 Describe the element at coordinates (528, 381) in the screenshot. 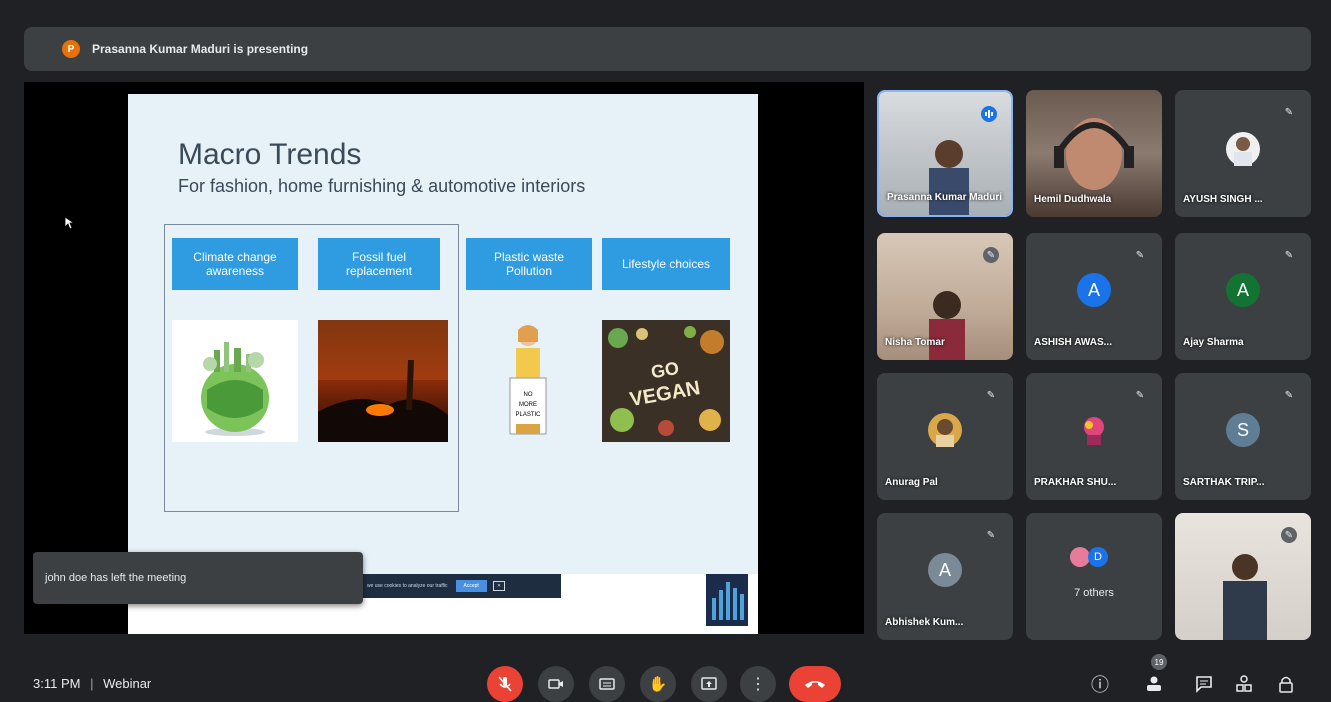

I see `no-more-plastic-image: NO MORE PLASTIC` at that location.